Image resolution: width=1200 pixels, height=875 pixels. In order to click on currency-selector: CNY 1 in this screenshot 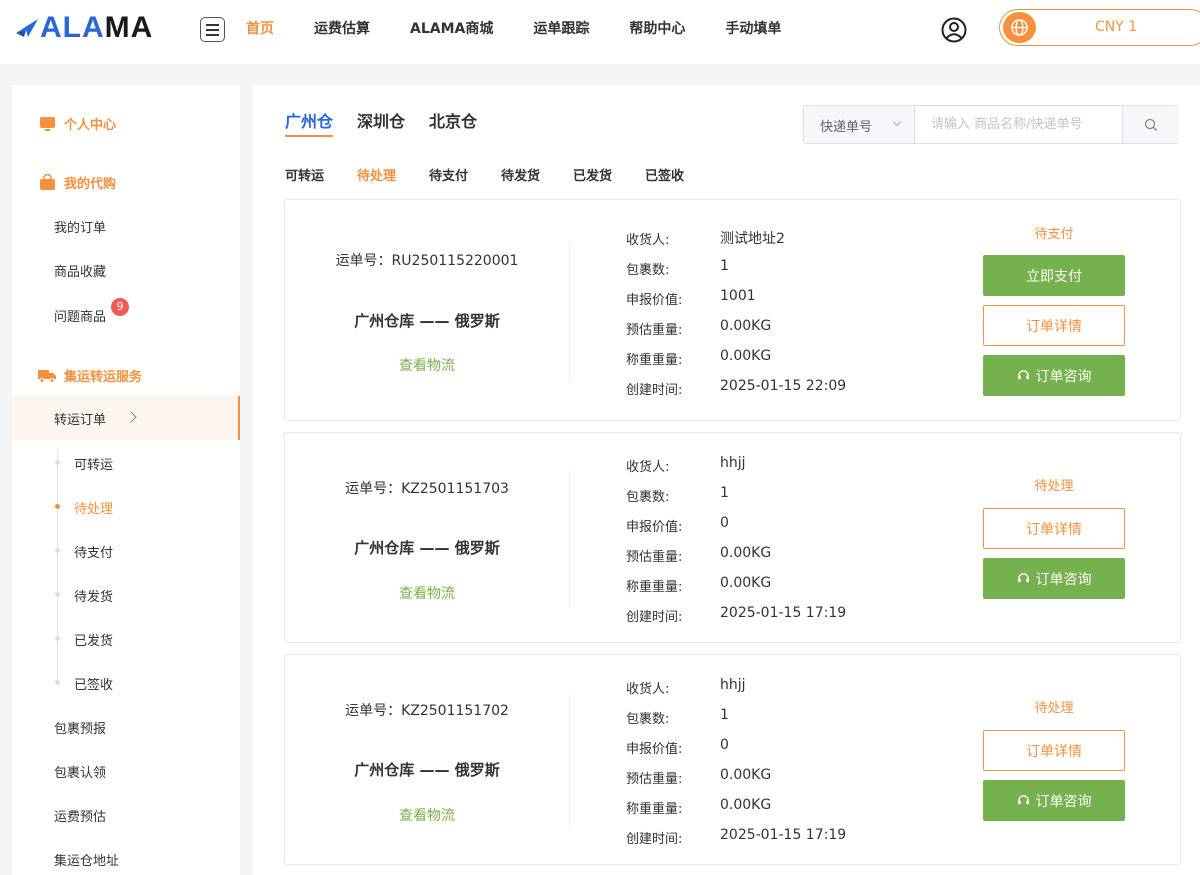, I will do `click(1099, 27)`.